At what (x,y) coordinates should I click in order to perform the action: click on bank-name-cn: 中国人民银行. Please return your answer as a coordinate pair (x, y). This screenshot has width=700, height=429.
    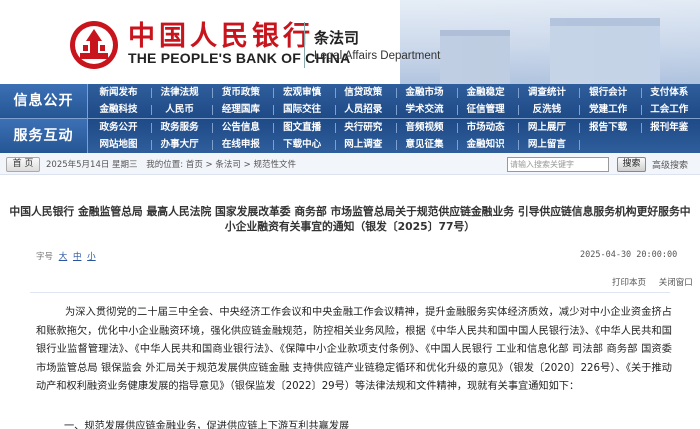
    Looking at the image, I should click on (221, 36).